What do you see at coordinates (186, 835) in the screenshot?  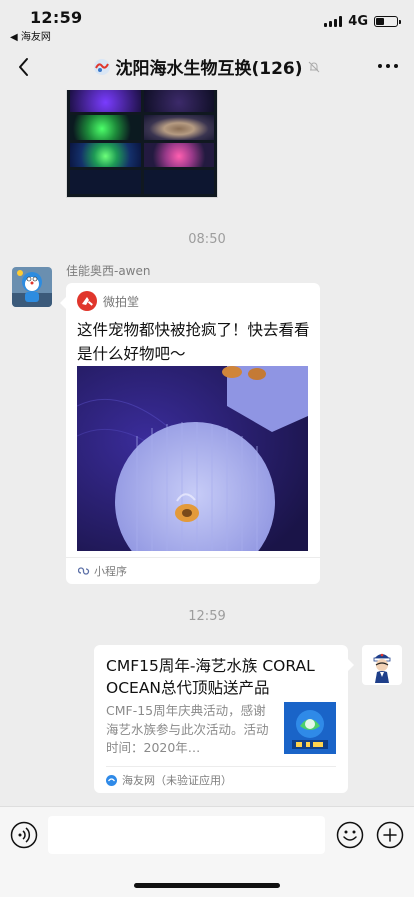 I see `message-input` at bounding box center [186, 835].